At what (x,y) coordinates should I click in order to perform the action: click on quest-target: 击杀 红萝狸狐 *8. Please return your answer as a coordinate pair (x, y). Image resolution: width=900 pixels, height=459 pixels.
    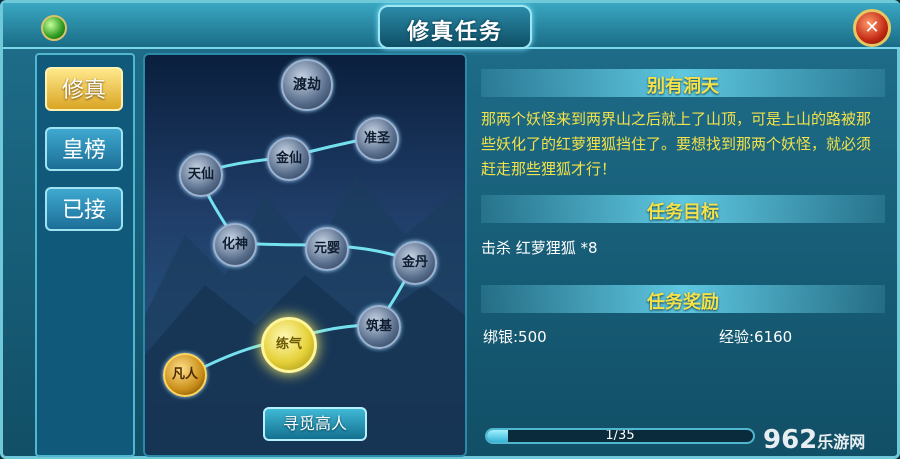
    Looking at the image, I should click on (539, 248).